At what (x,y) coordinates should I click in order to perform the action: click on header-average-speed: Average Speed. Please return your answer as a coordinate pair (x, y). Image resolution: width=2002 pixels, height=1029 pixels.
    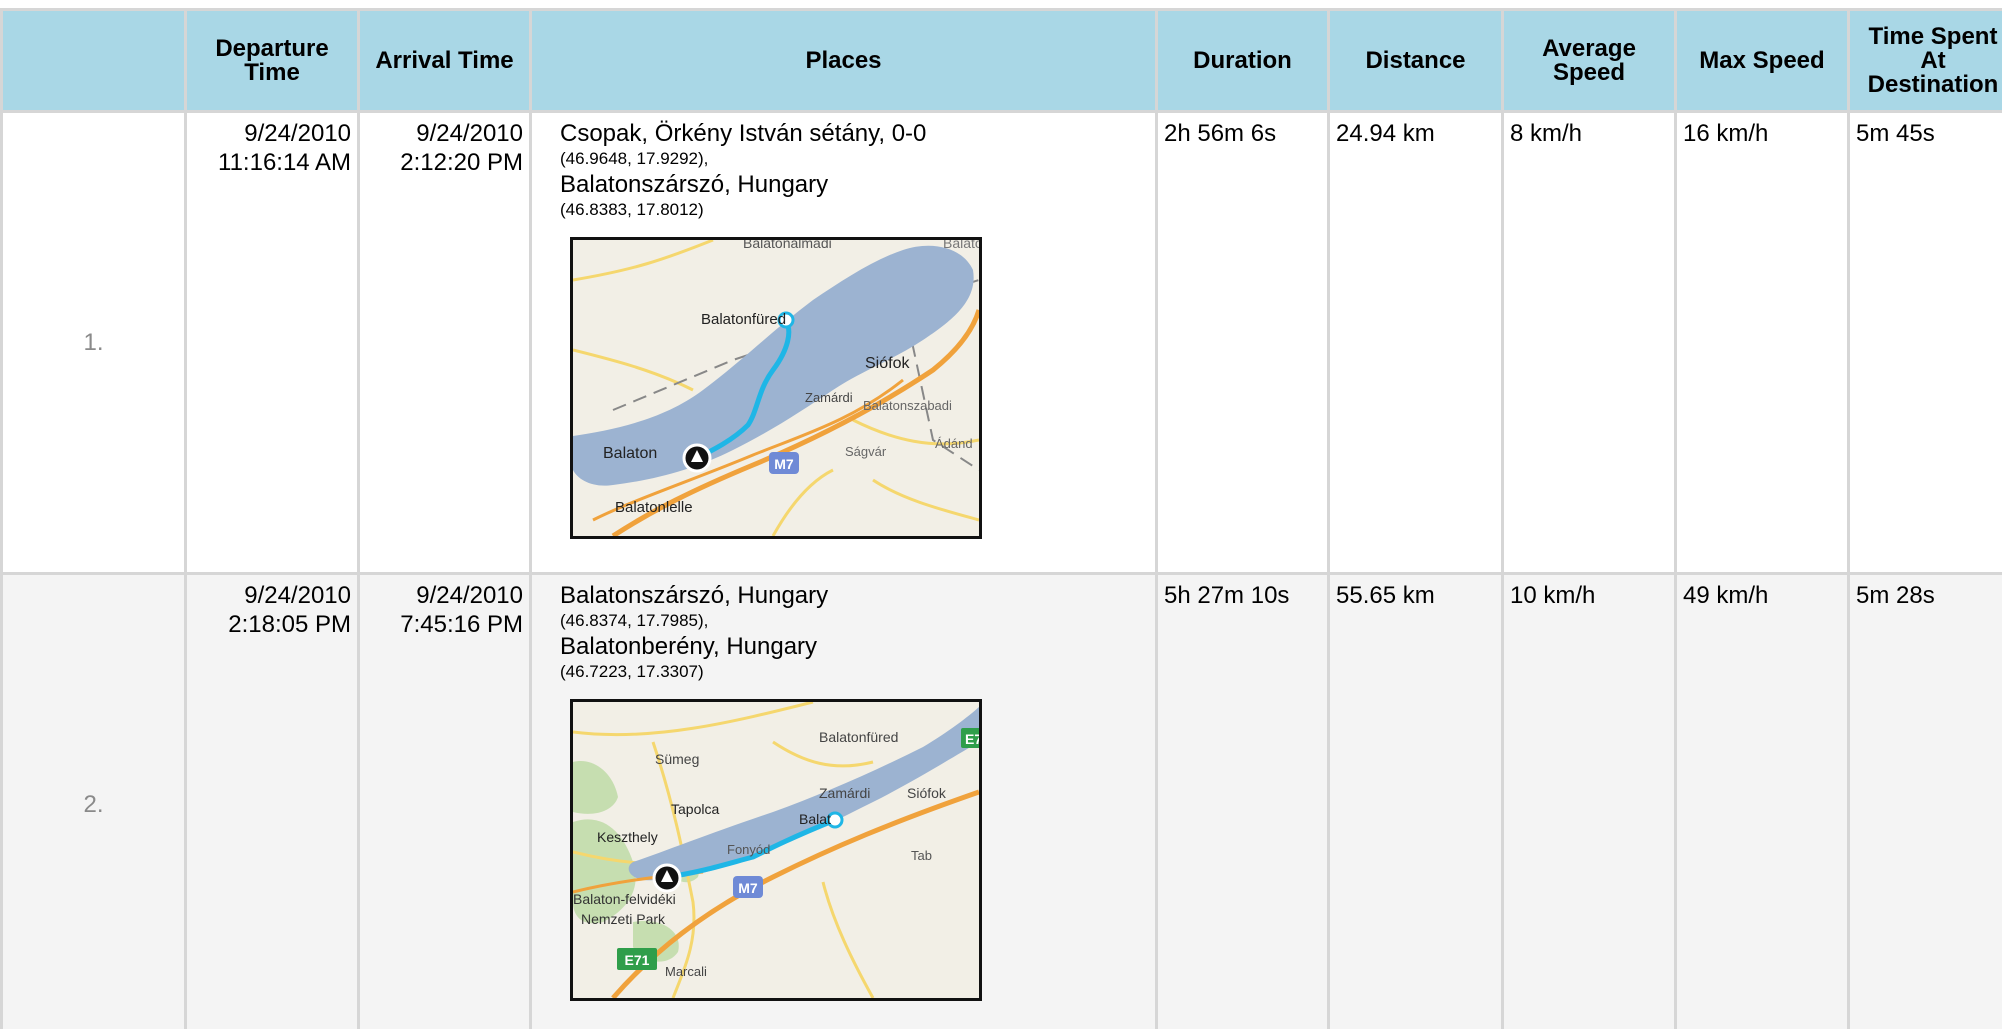
    Looking at the image, I should click on (1589, 60).